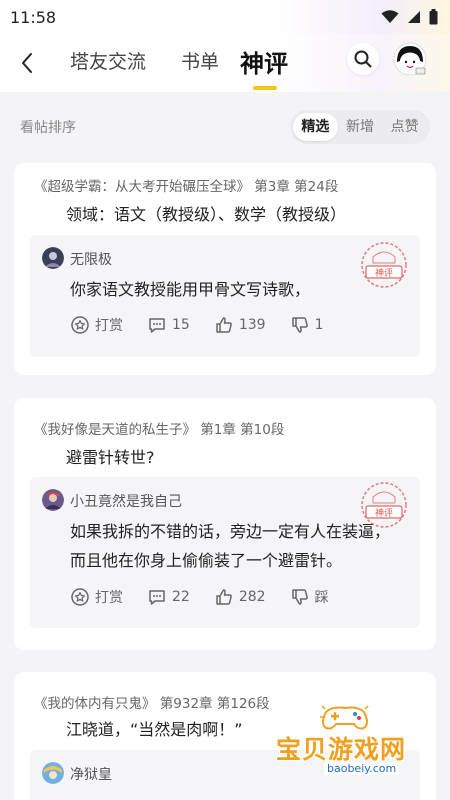 This screenshot has width=450, height=800. I want to click on top-navigation: 塔友交流 书单 神评, so click(225, 63).